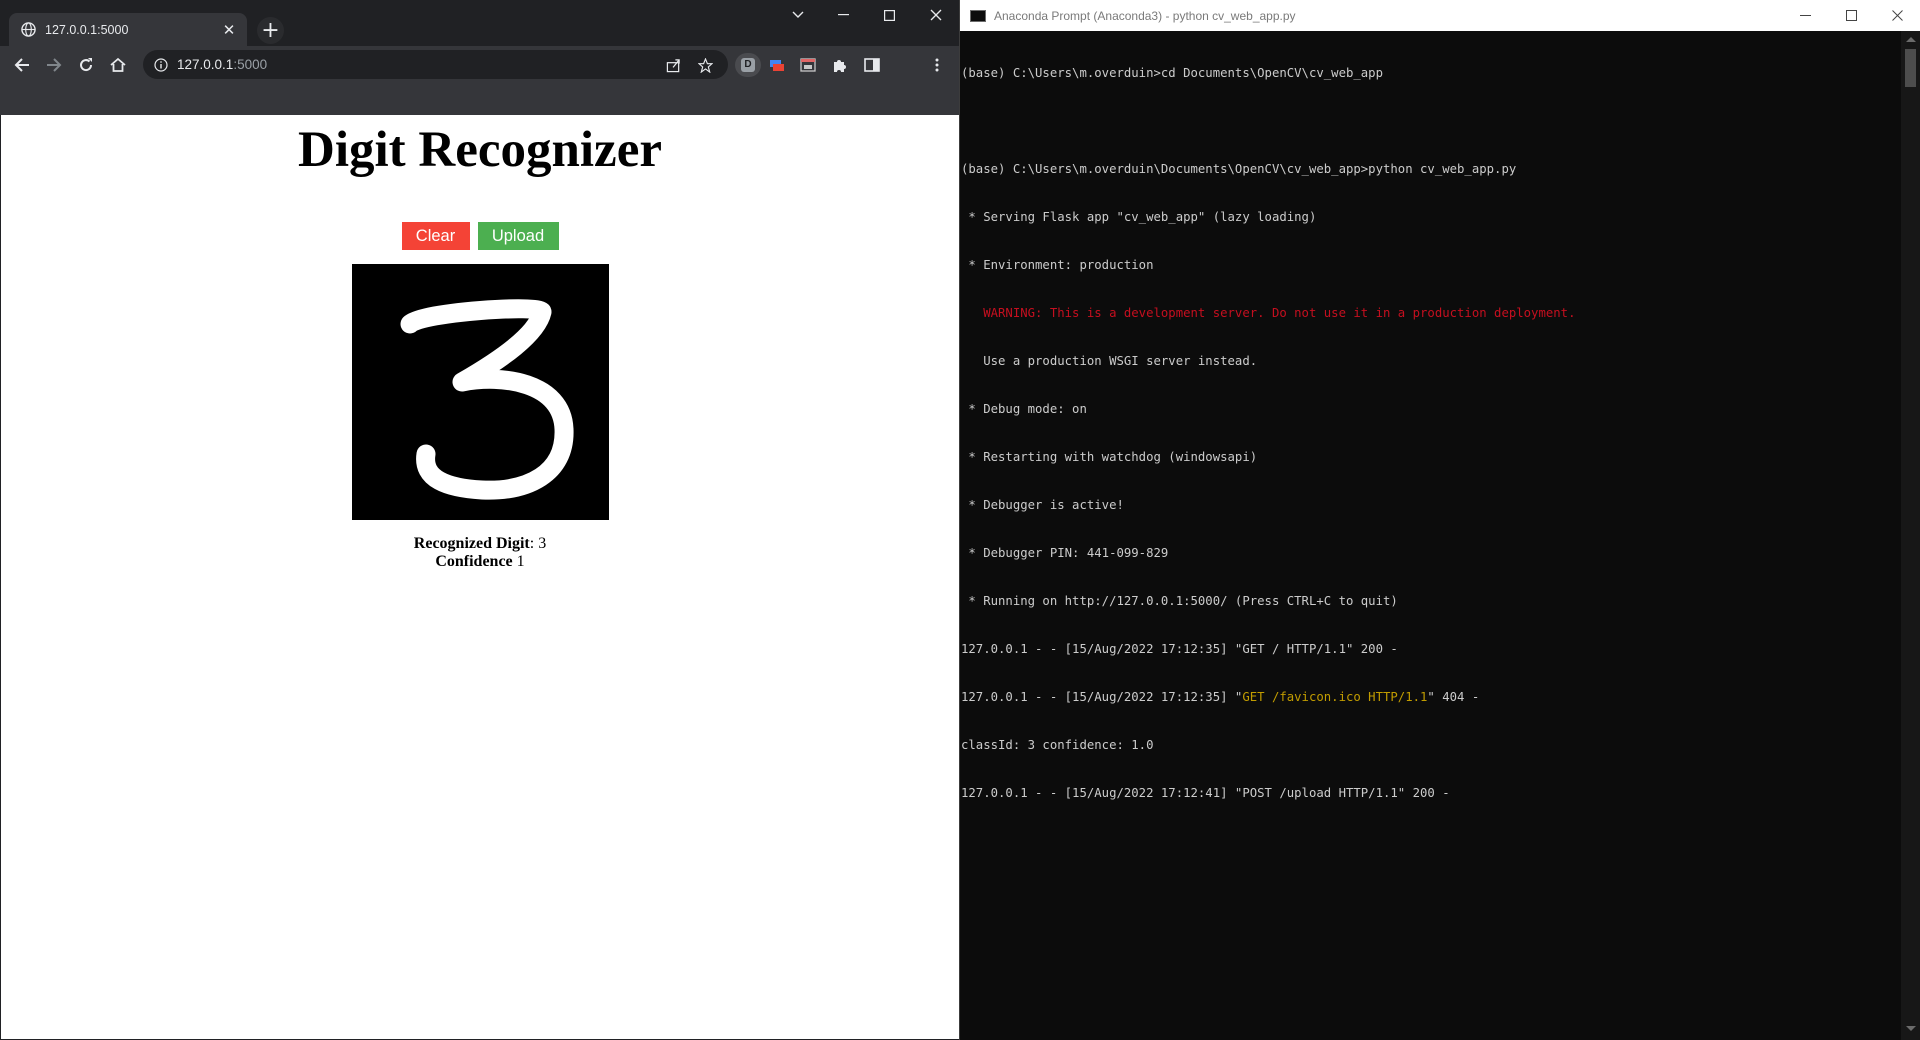  I want to click on close-window-icon, so click(935, 15).